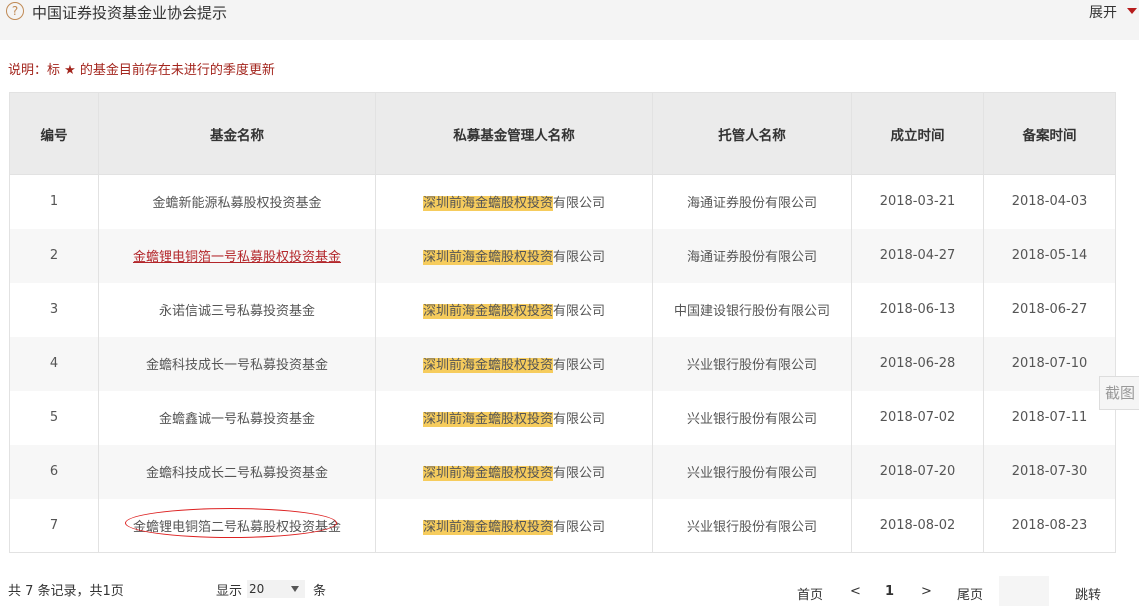 The width and height of the screenshot is (1139, 615). I want to click on cell-filed: 2018-07-30, so click(1049, 471).